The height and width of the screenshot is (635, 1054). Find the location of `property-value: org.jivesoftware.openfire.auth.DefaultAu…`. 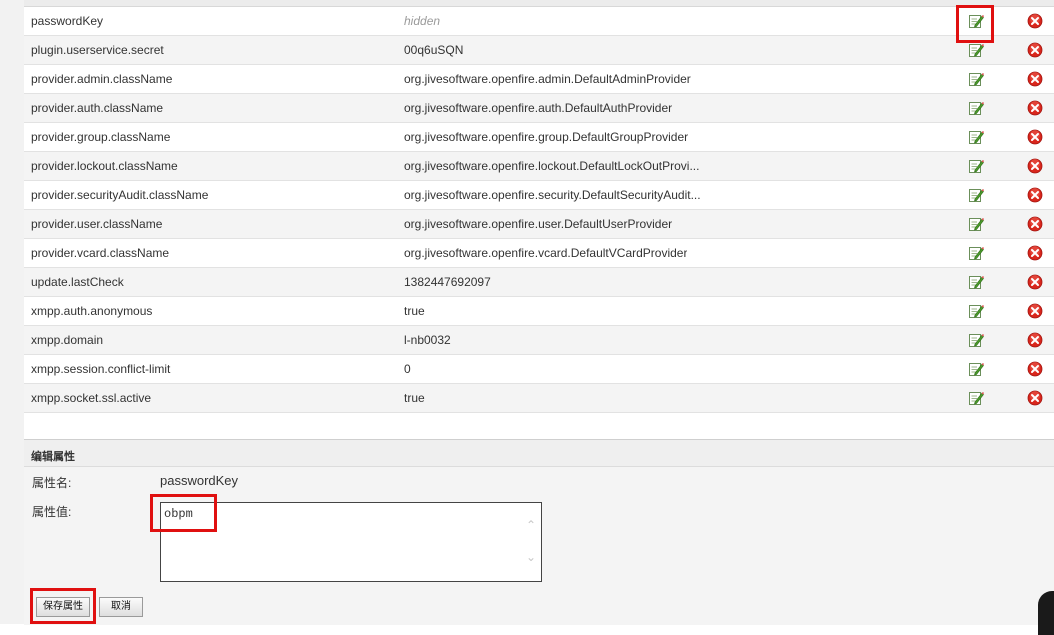

property-value: org.jivesoftware.openfire.auth.DefaultAu… is located at coordinates (538, 108).